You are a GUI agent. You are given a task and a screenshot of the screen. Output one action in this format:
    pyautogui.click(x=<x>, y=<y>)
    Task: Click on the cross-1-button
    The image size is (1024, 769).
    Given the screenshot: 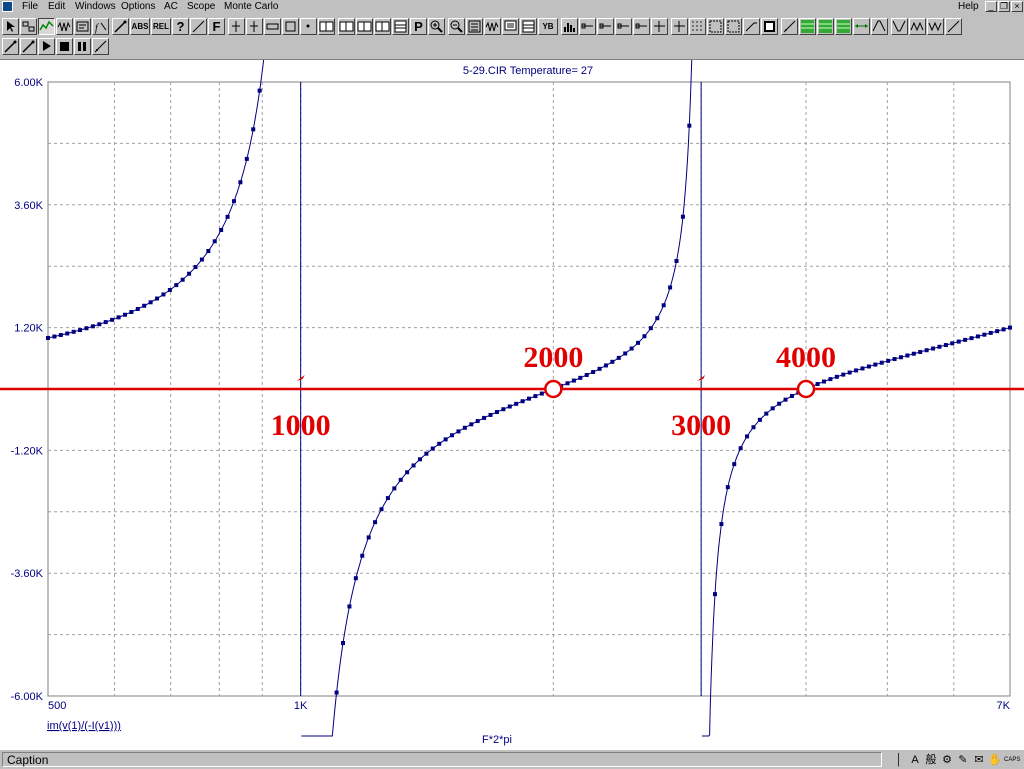 What is the action you would take?
    pyautogui.click(x=659, y=26)
    